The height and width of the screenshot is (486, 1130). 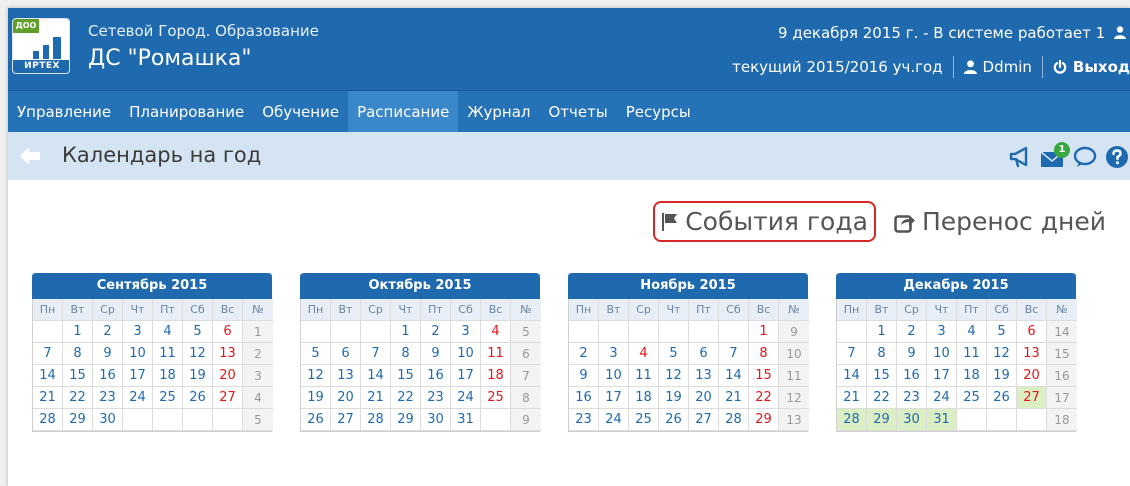 I want to click on nav-item-management: Управление, so click(x=64, y=112).